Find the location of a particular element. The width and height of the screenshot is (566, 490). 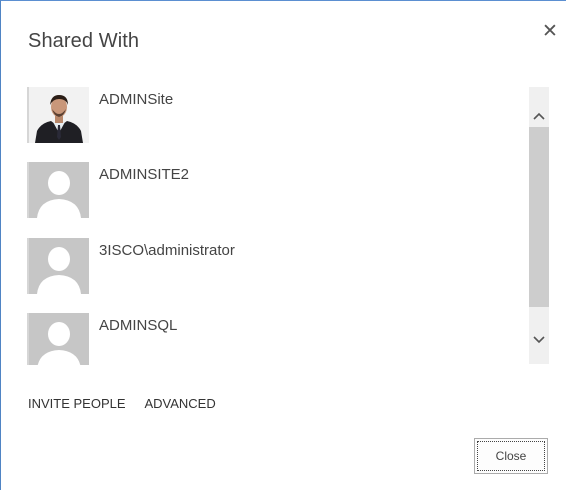

list-item: ADMINSQL is located at coordinates (277, 339).